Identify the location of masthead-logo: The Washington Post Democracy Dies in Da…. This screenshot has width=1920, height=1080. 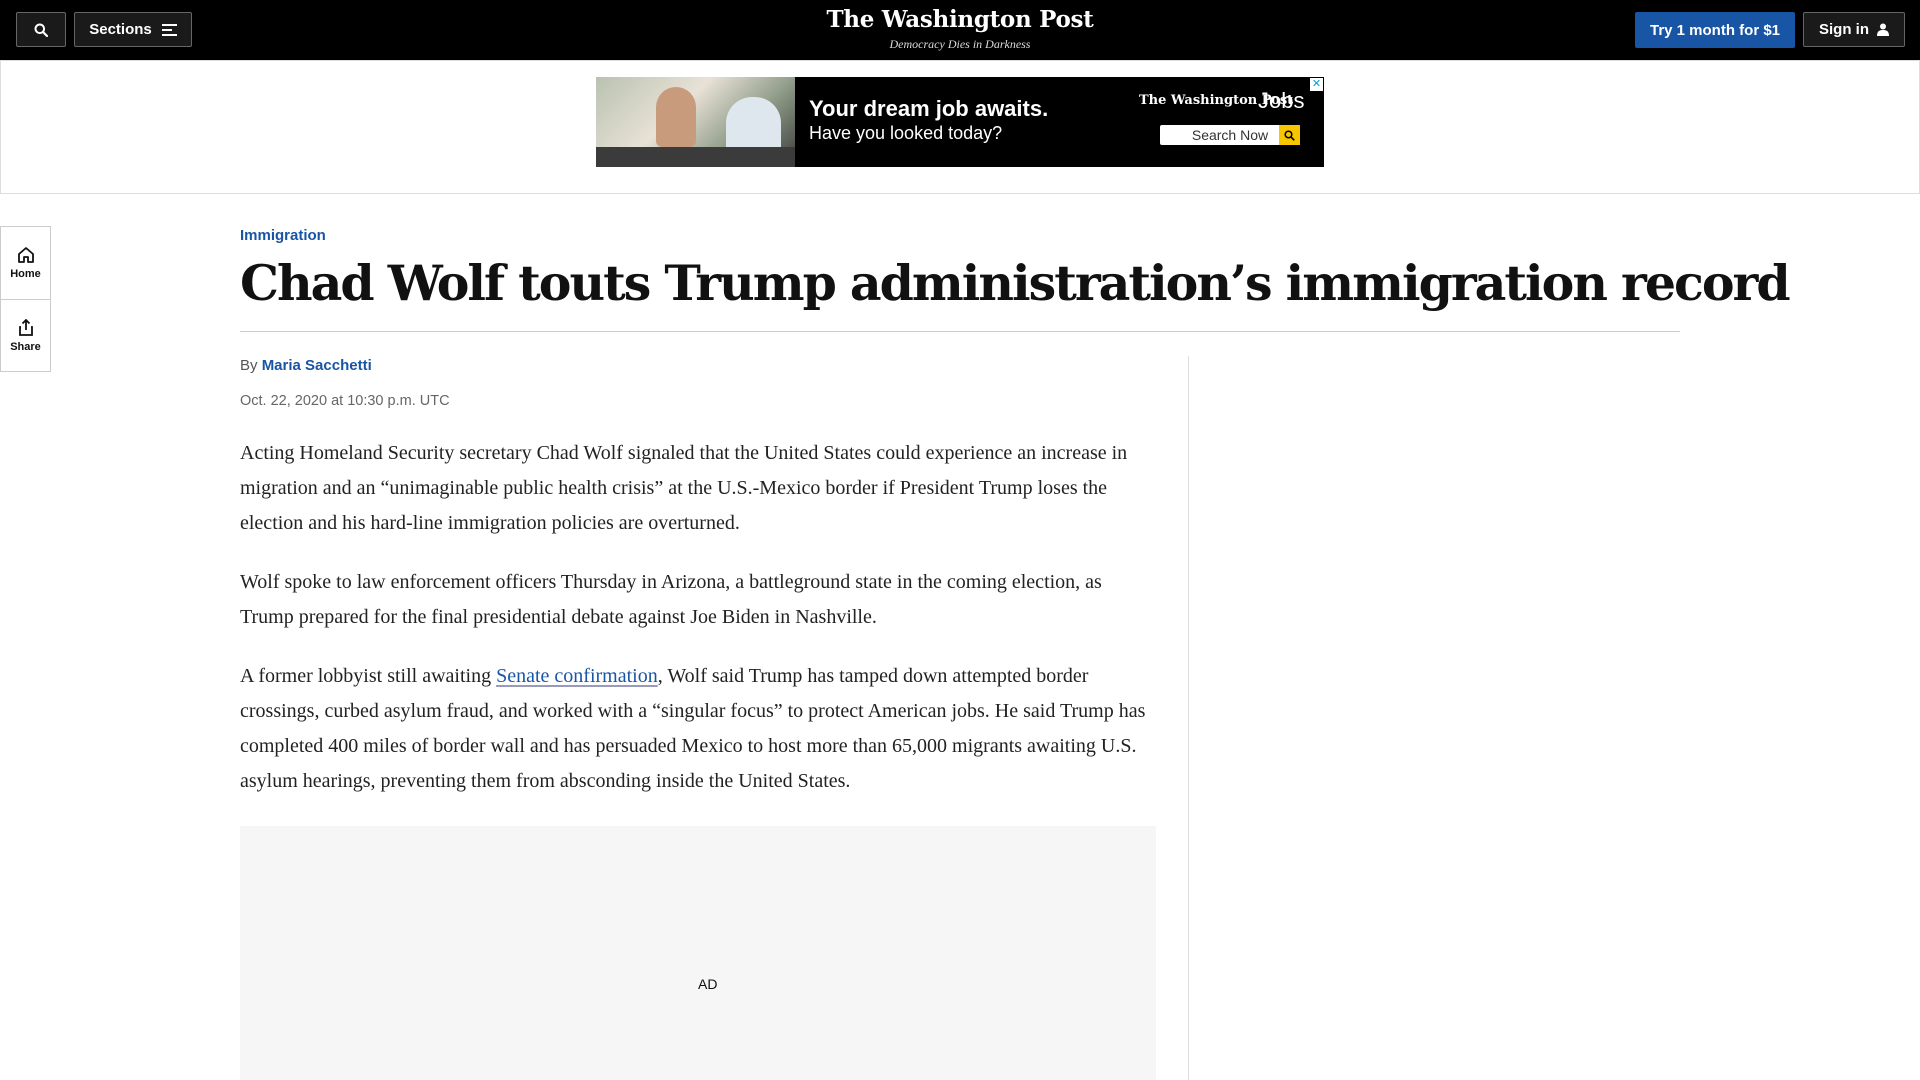
(960, 29).